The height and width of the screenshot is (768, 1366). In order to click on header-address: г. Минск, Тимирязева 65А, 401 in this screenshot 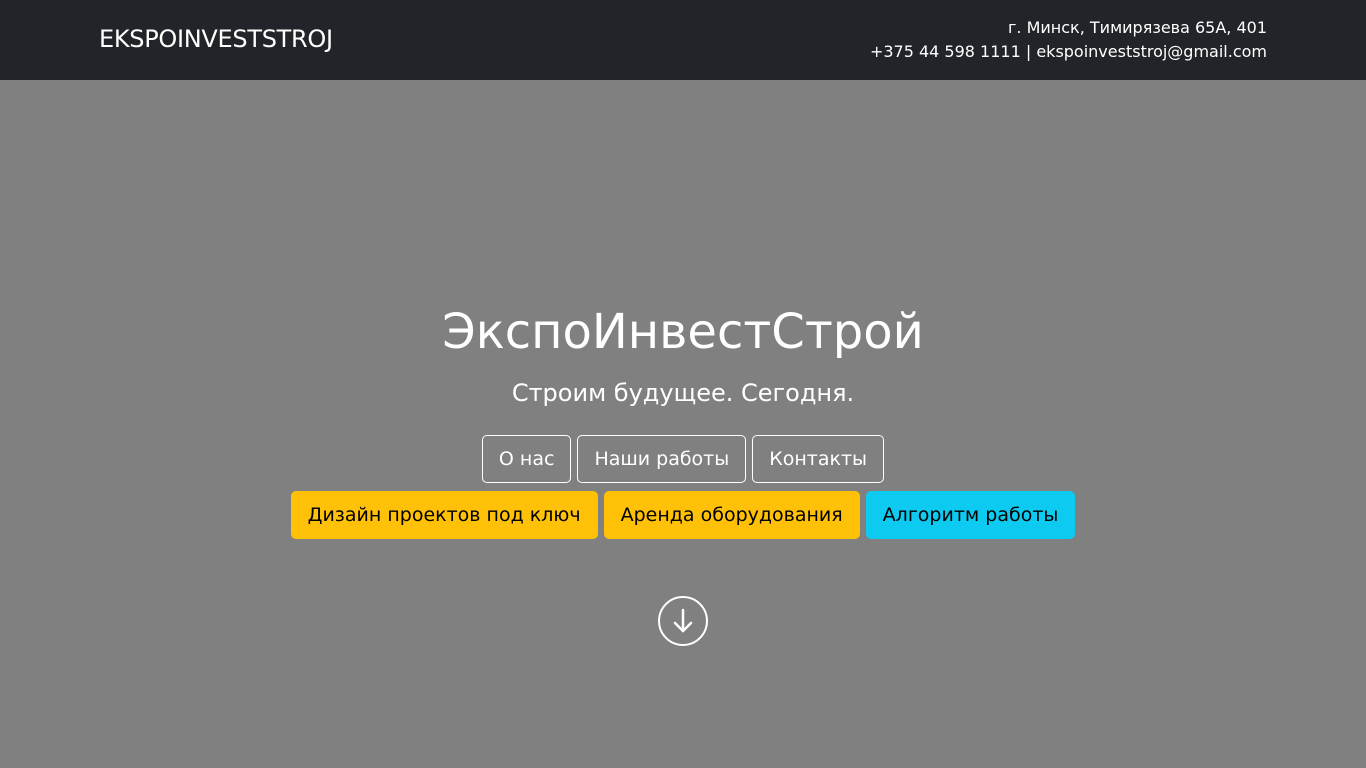, I will do `click(1137, 27)`.